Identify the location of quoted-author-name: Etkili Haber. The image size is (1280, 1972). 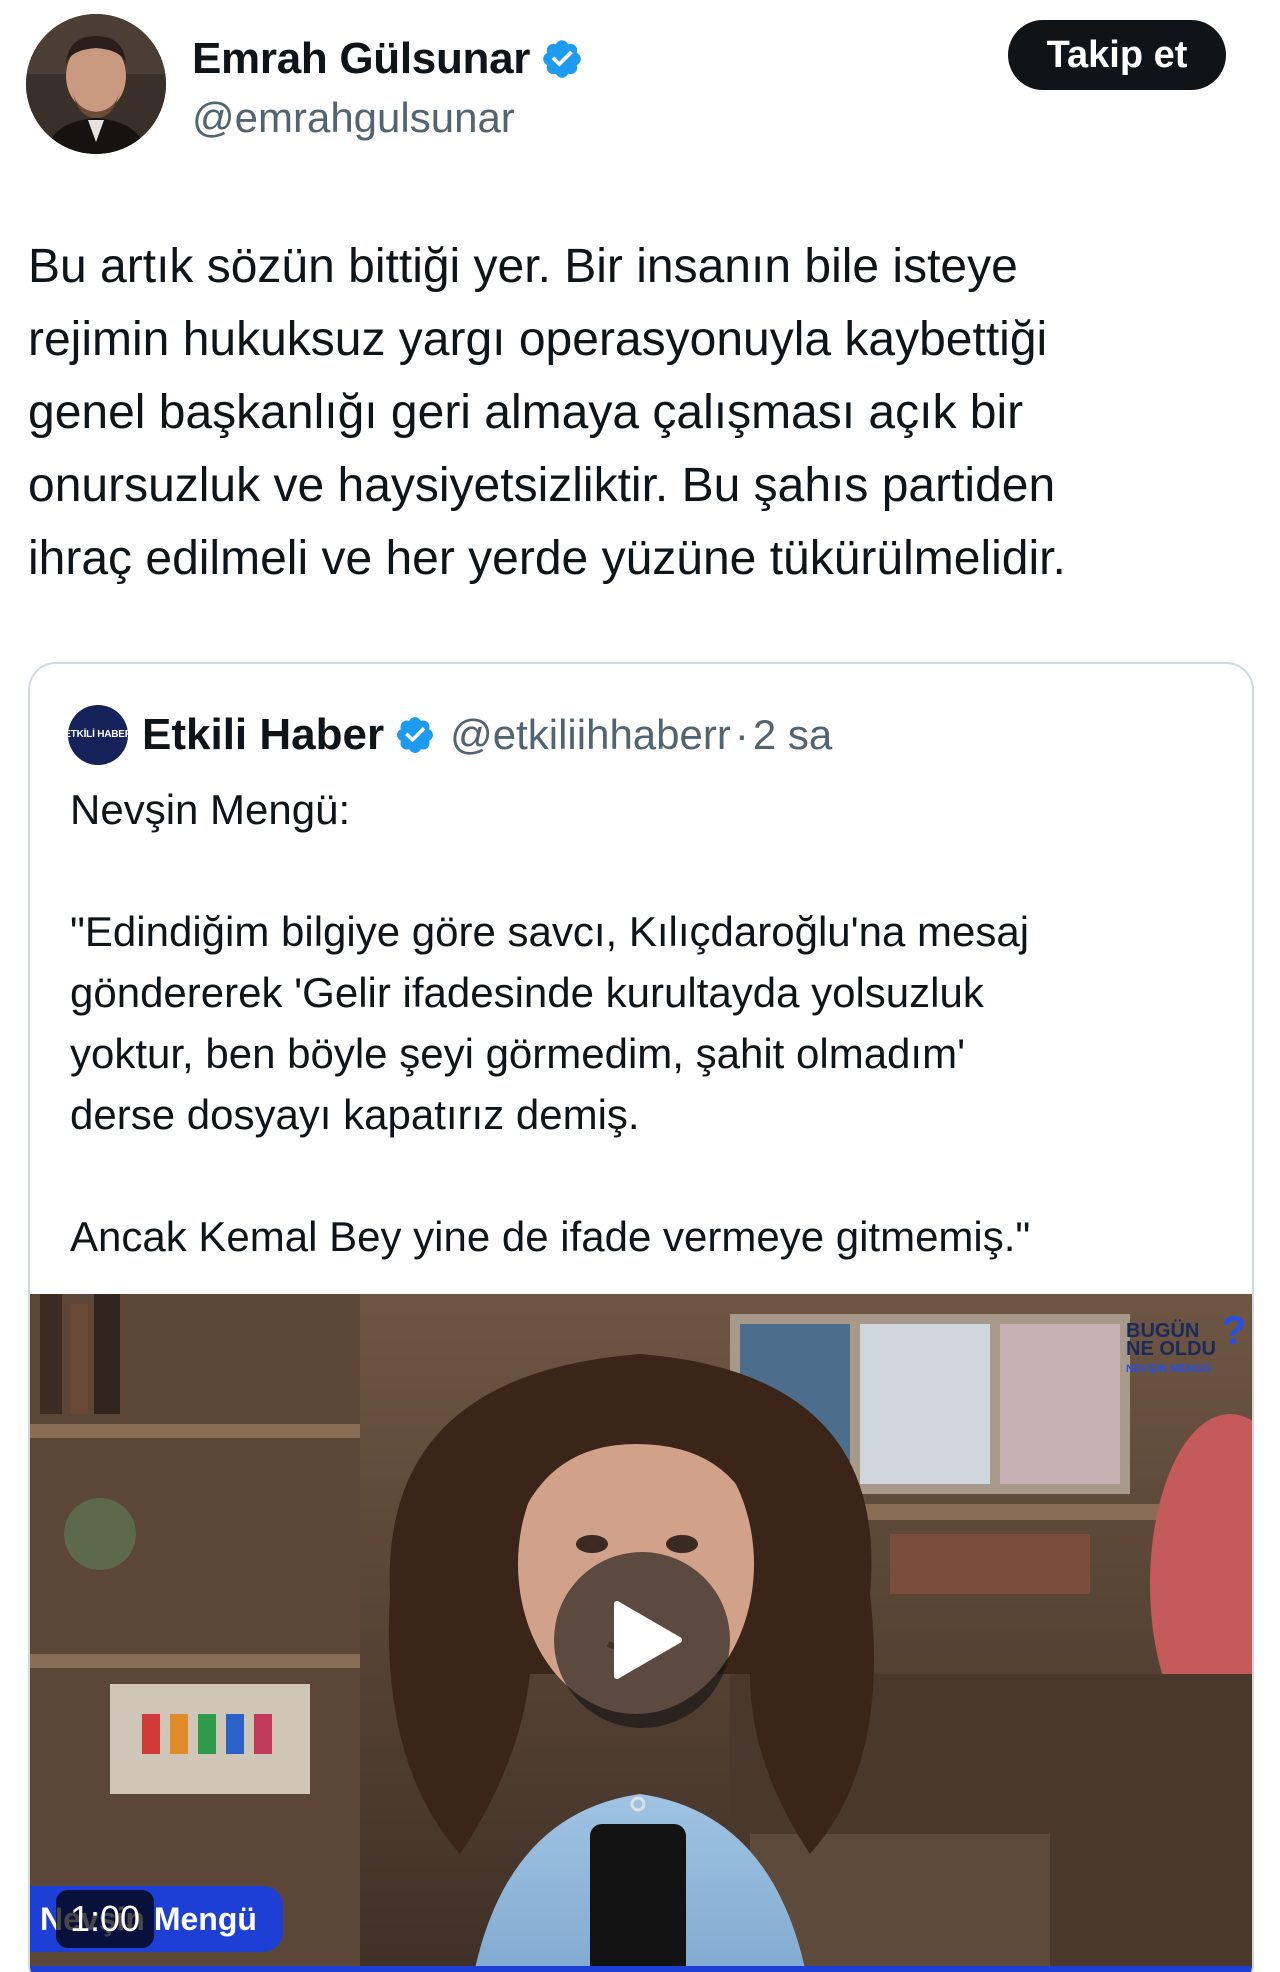
(263, 735).